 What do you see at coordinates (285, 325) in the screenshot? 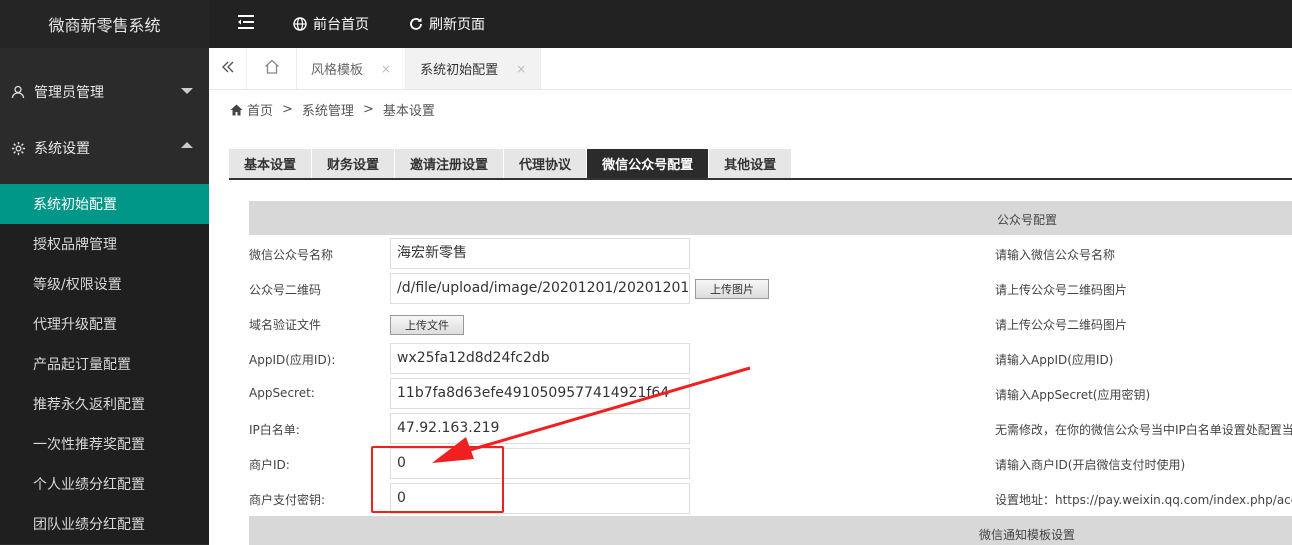
I see `field-label: 域名验证文件` at bounding box center [285, 325].